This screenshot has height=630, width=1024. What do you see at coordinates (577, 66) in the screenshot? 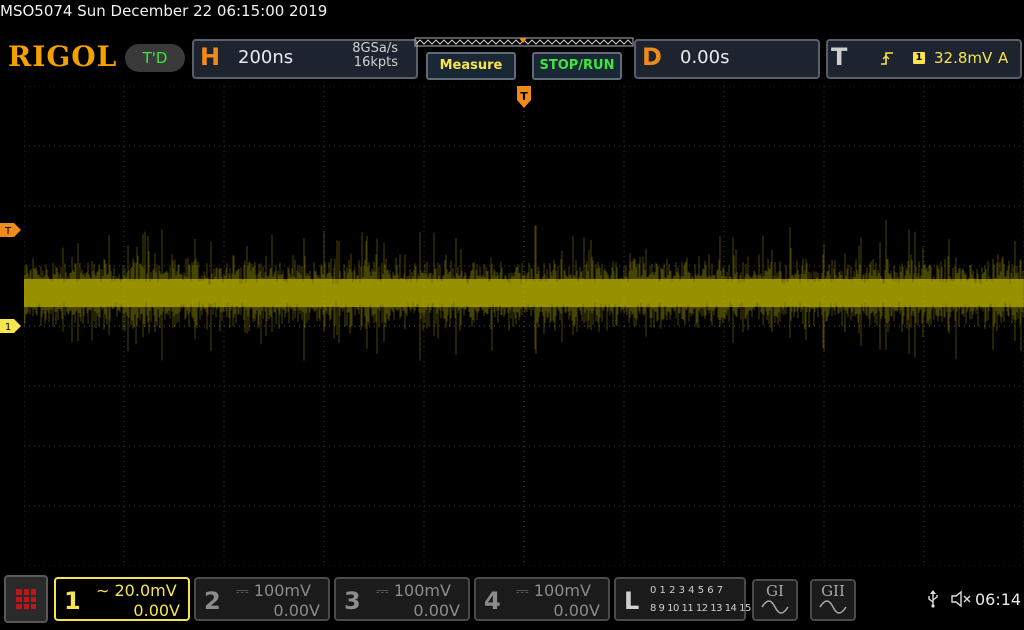
I see `stop-run-button: STOP/RUN` at bounding box center [577, 66].